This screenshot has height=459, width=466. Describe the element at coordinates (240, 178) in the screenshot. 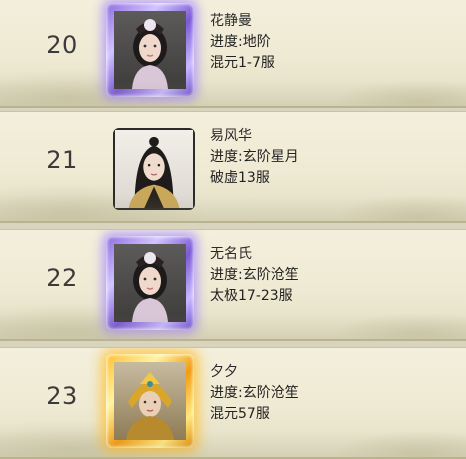

I see `server-text: 破虚13服` at that location.